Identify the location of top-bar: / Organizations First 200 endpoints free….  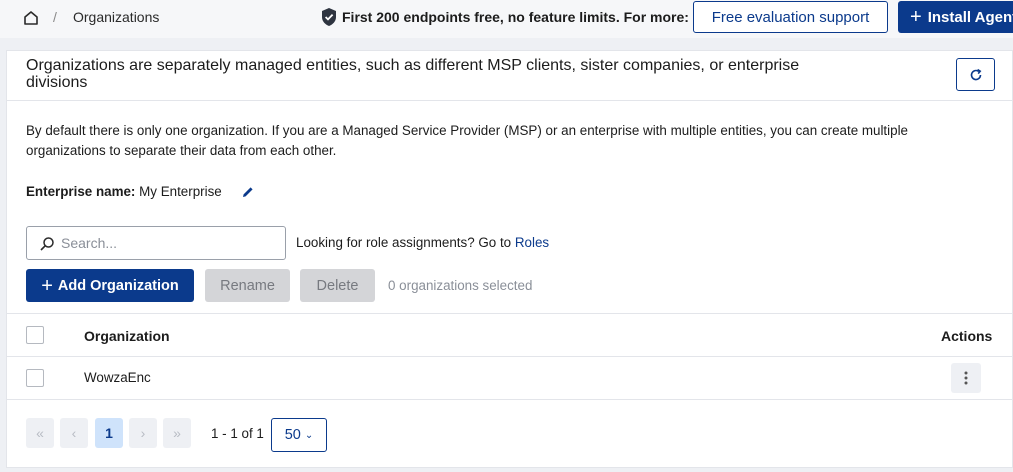
(506, 19).